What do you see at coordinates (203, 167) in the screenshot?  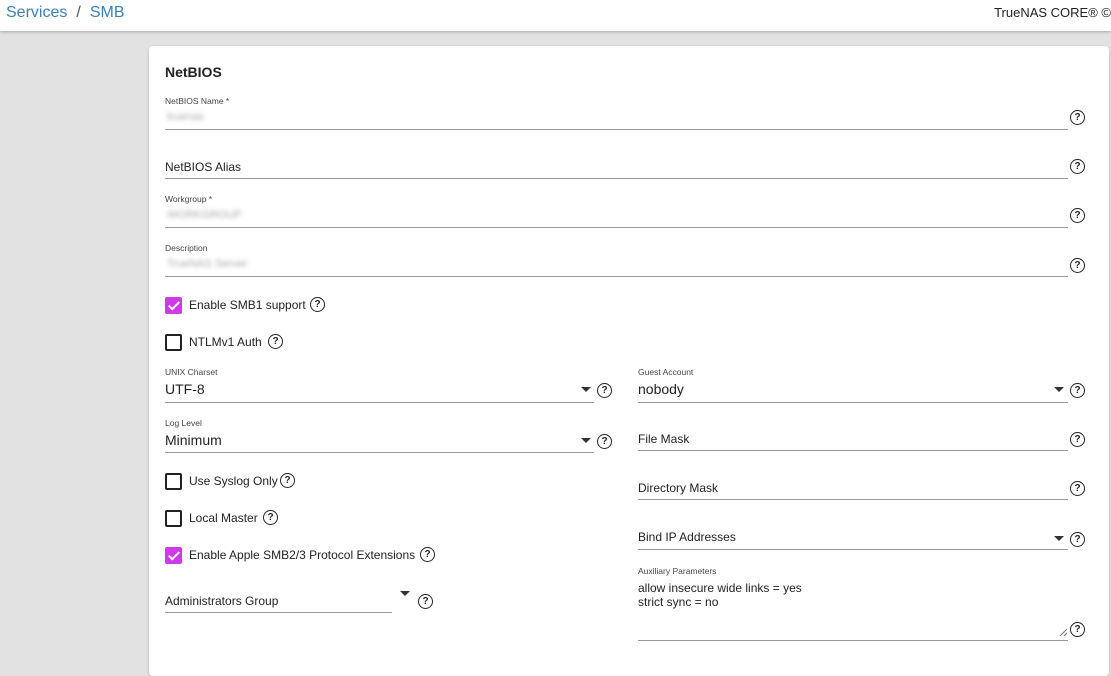 I see `netbios-alias-input: NetBIOS Alias` at bounding box center [203, 167].